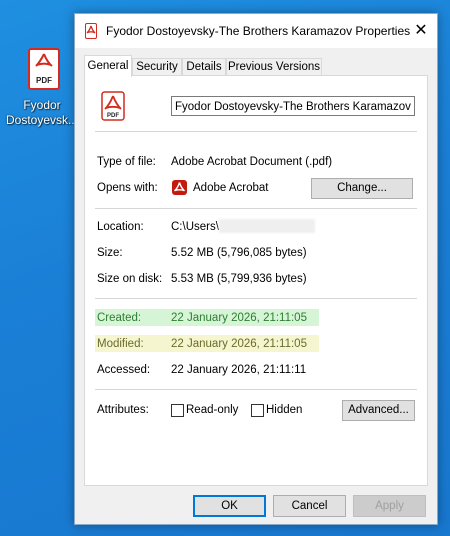 Image resolution: width=450 pixels, height=536 pixels. Describe the element at coordinates (44, 69) in the screenshot. I see `pdf-file-icon: PDF` at that location.